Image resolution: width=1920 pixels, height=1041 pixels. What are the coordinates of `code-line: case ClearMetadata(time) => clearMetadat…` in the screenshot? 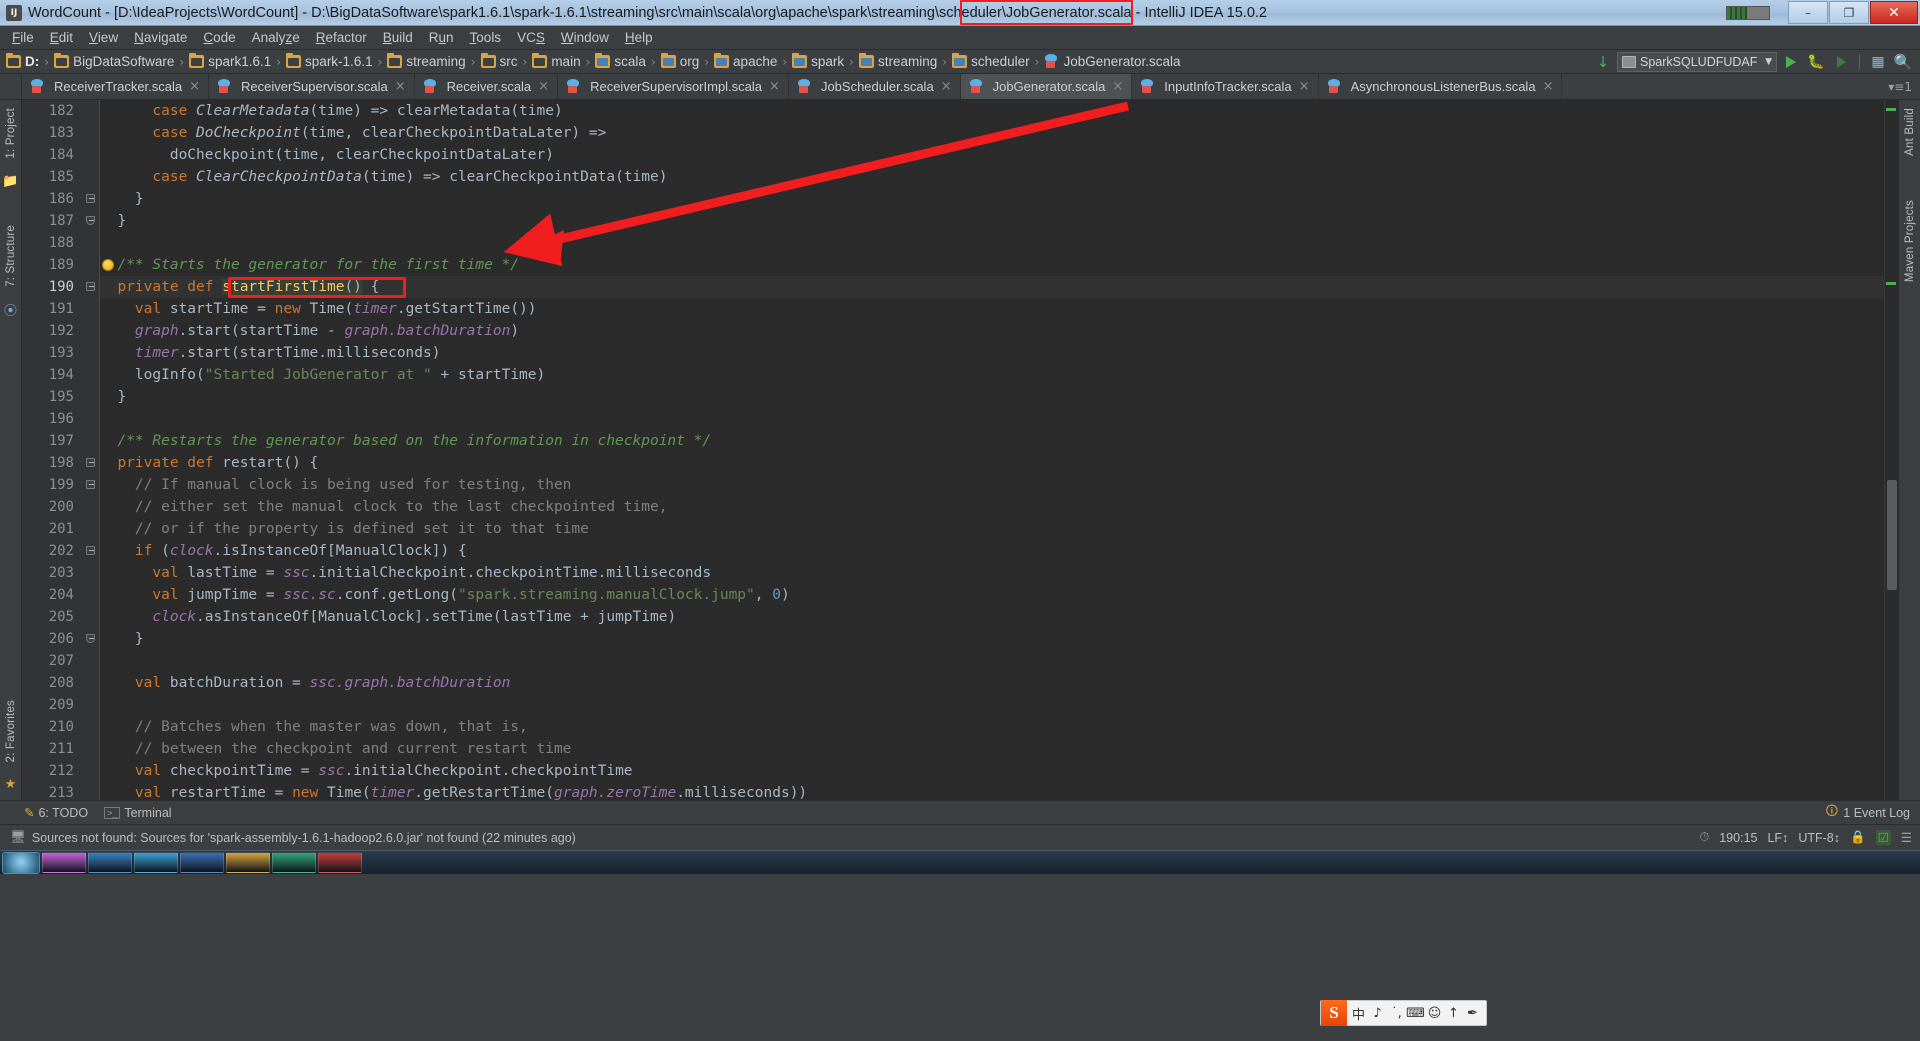 It's located at (992, 111).